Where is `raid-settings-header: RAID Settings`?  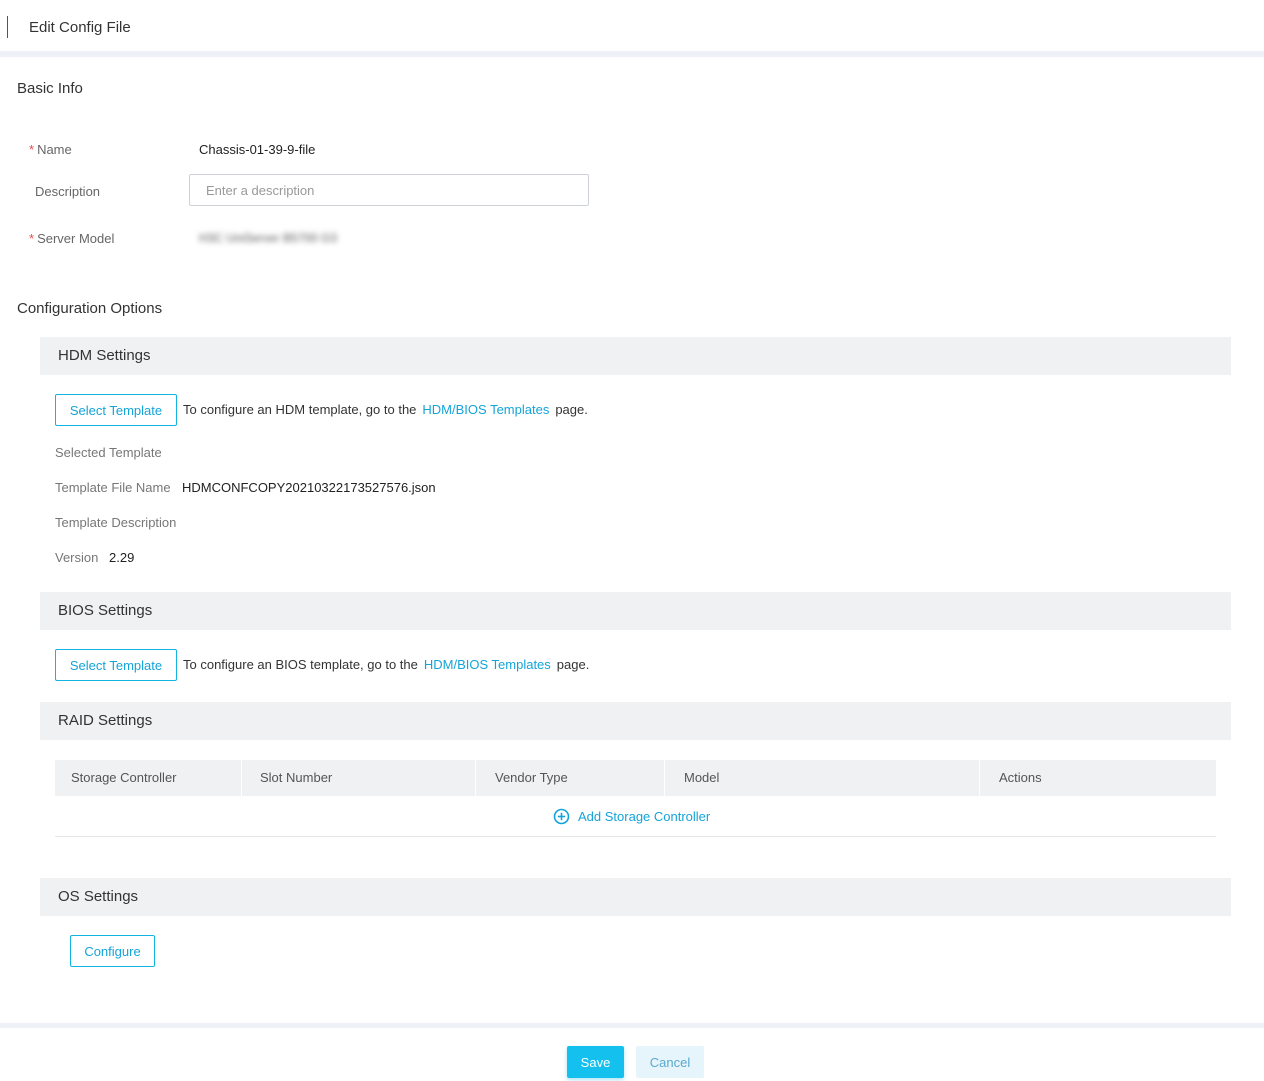 raid-settings-header: RAID Settings is located at coordinates (635, 721).